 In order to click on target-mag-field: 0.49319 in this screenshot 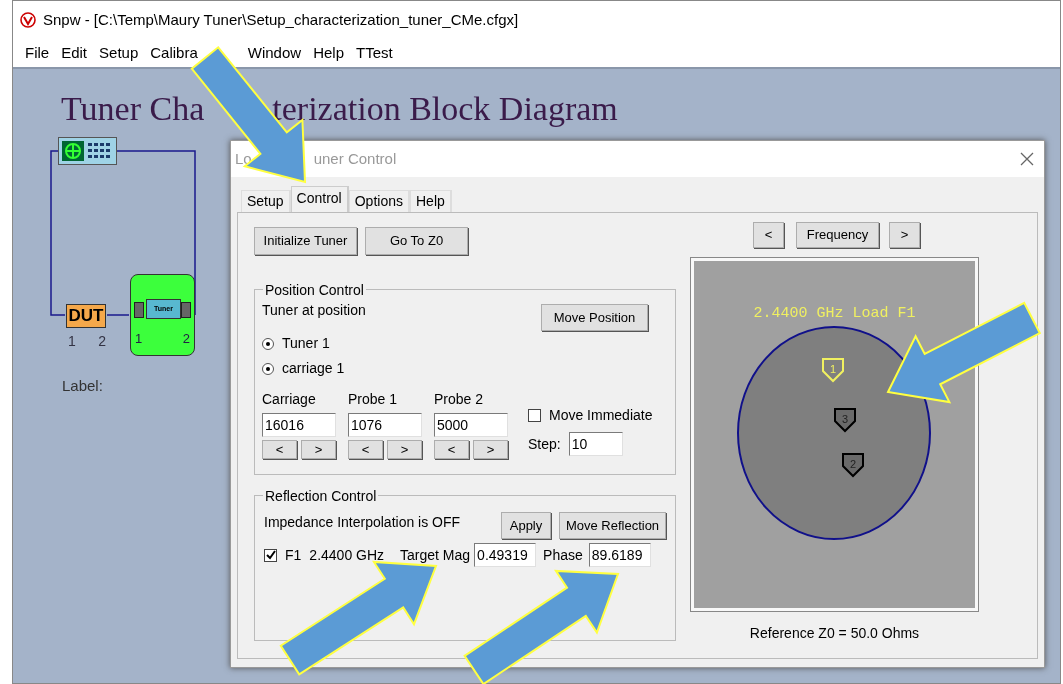, I will do `click(505, 555)`.